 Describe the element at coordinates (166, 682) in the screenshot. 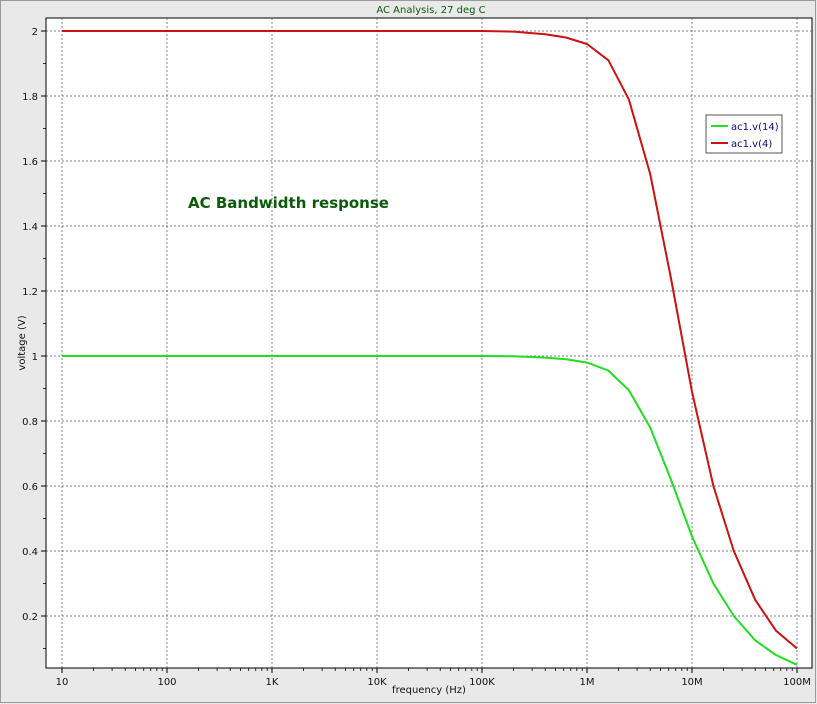

I see `x-tick-label: 100` at that location.